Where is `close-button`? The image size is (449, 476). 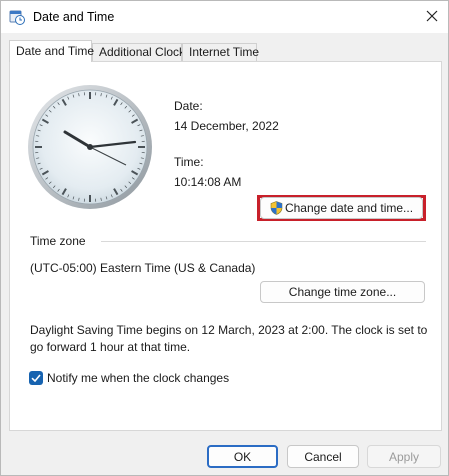
close-button is located at coordinates (432, 17).